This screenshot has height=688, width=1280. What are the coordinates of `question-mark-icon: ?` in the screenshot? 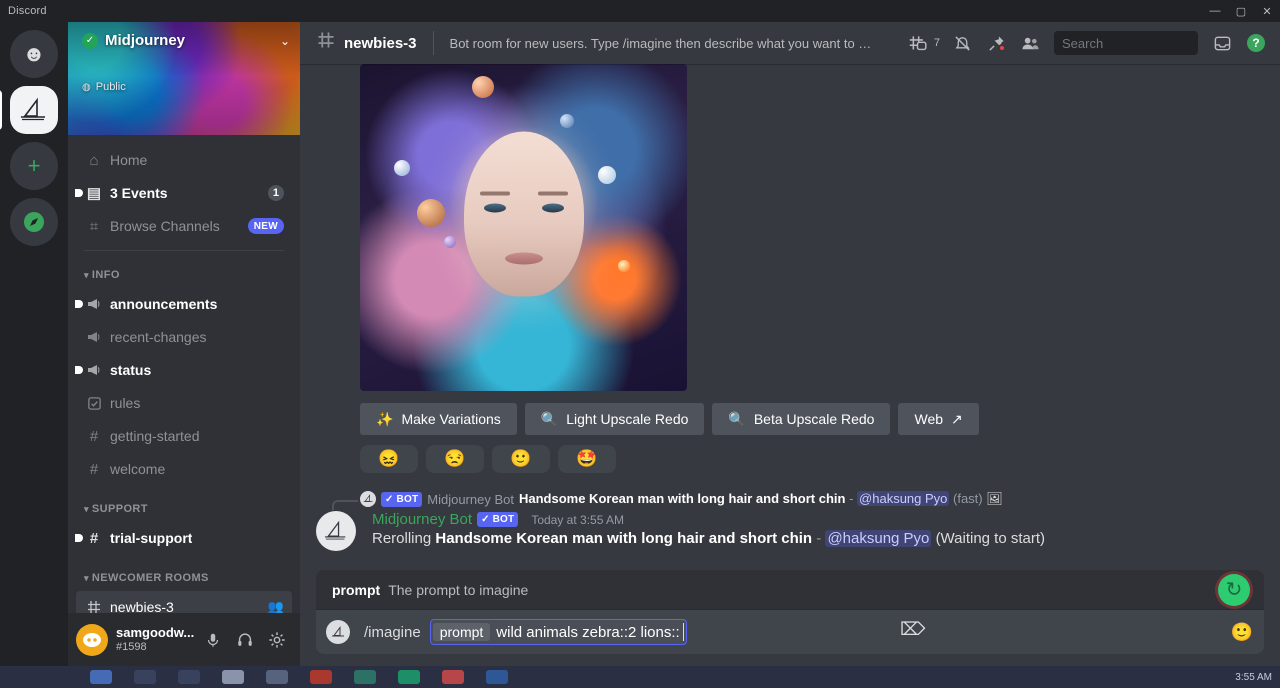 It's located at (1256, 43).